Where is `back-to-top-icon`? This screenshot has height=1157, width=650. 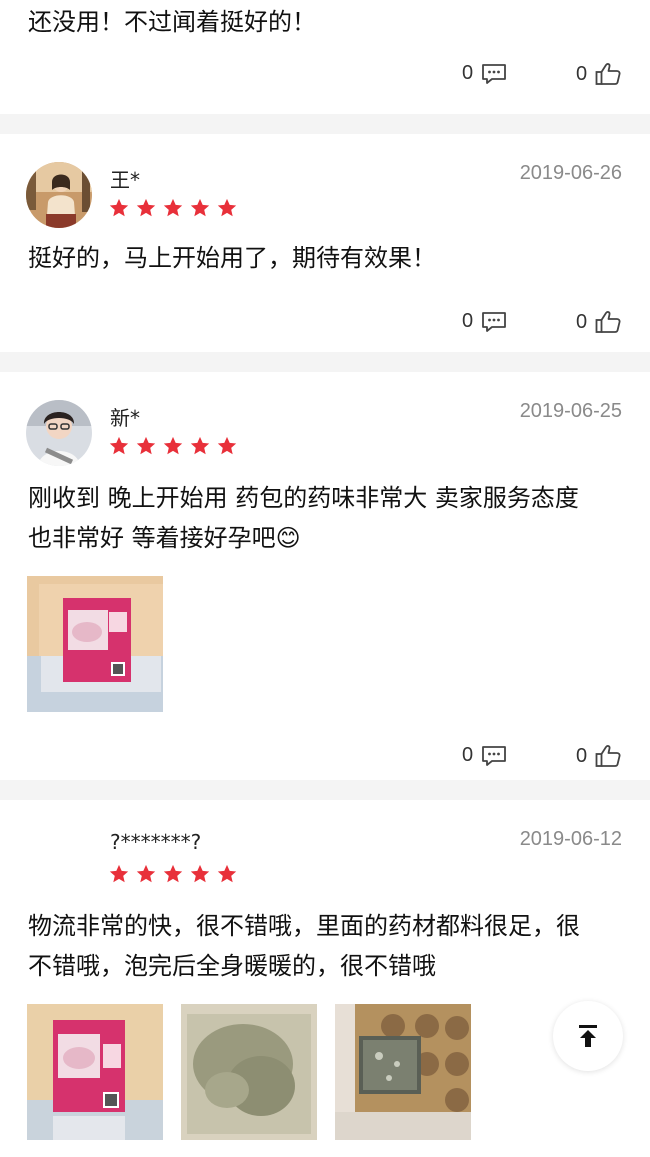
back-to-top-icon is located at coordinates (588, 1036).